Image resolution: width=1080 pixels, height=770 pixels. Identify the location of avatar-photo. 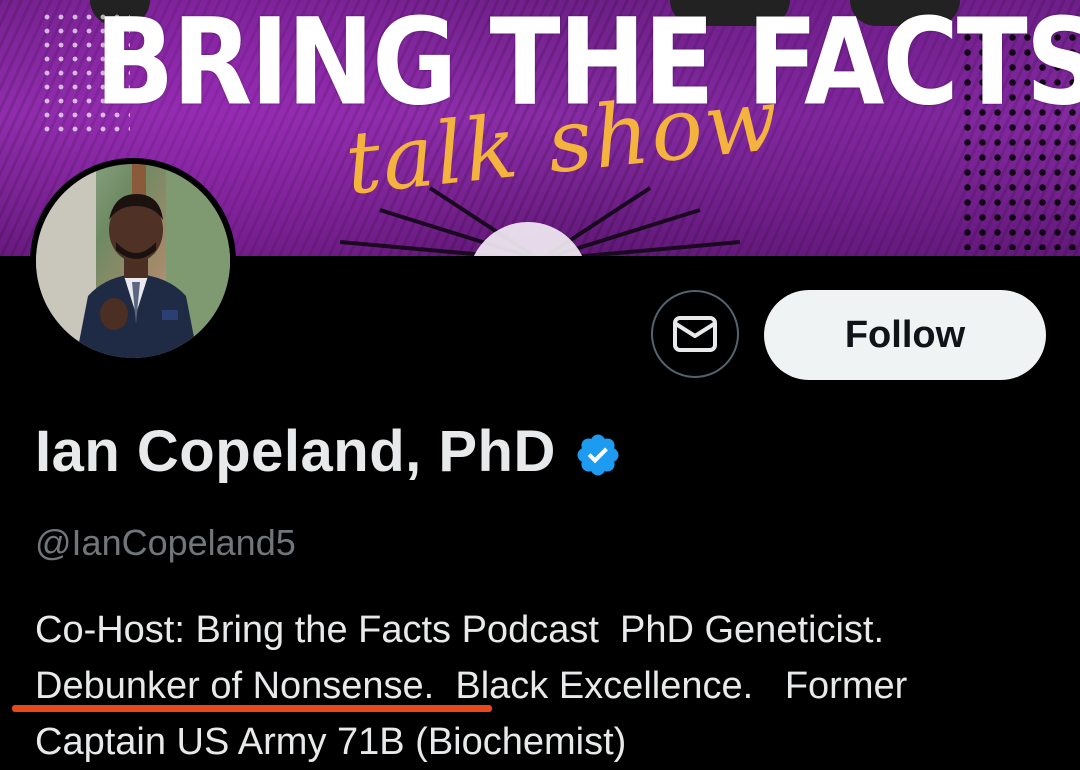
(133, 261).